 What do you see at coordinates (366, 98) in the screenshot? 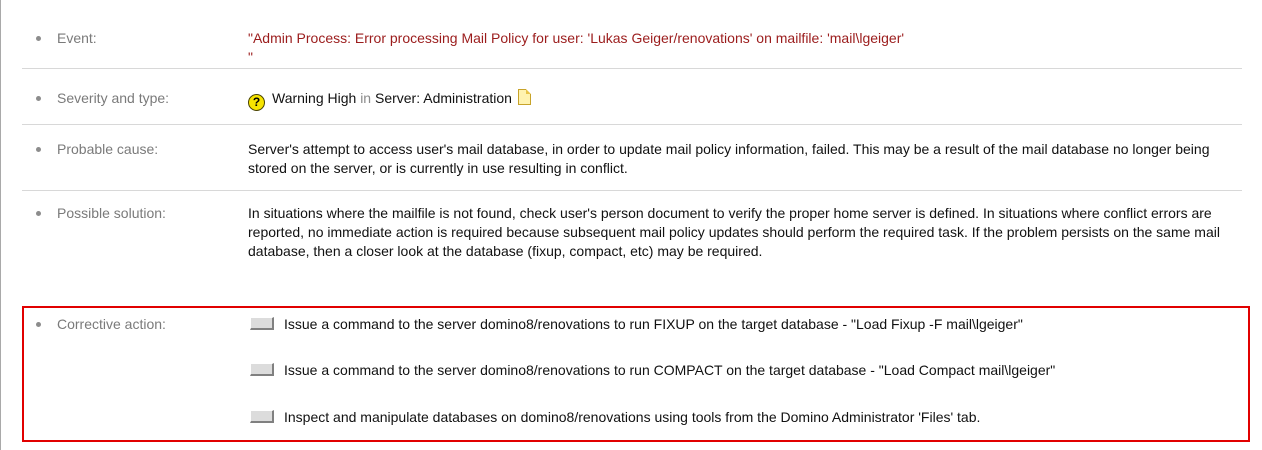
I see `severity-in-word: in` at bounding box center [366, 98].